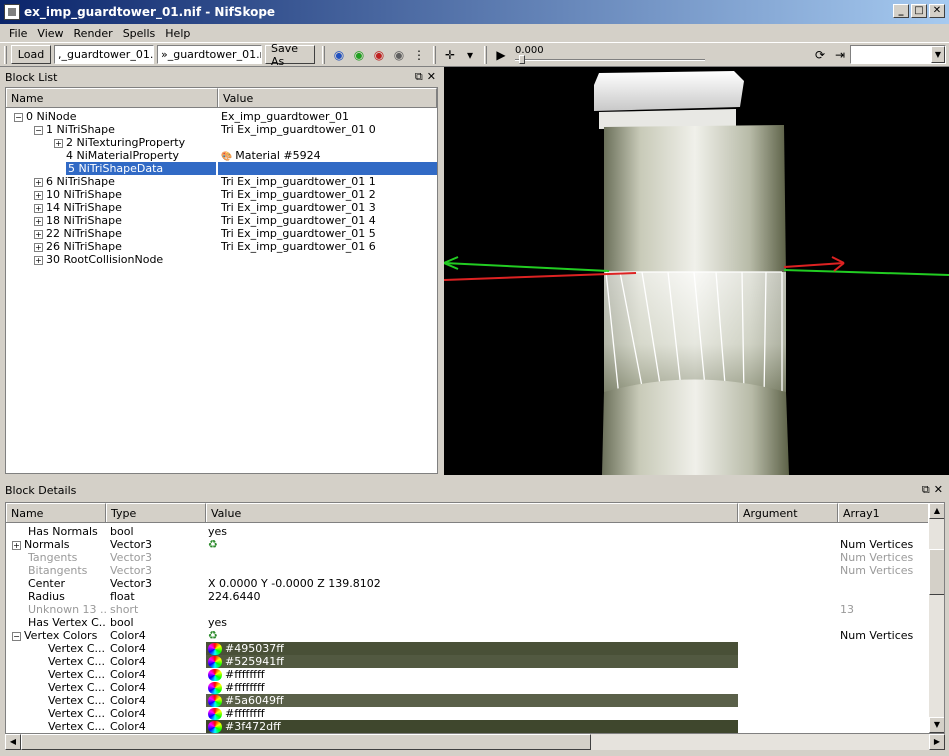 This screenshot has height=756, width=949. What do you see at coordinates (820, 55) in the screenshot?
I see `loop-icon: ⟳` at bounding box center [820, 55].